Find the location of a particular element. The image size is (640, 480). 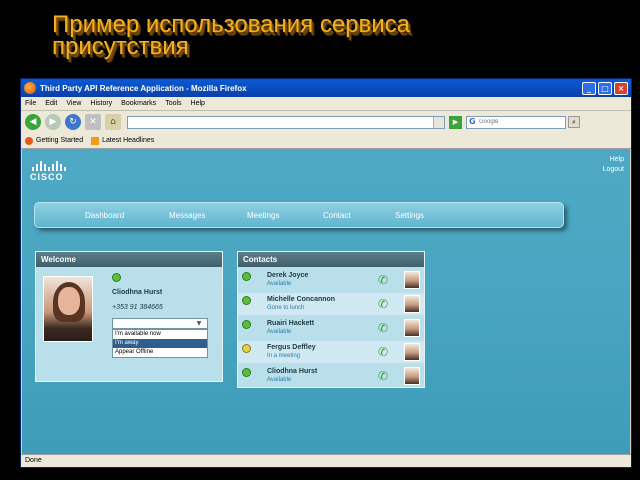

search-box: G is located at coordinates (516, 122).